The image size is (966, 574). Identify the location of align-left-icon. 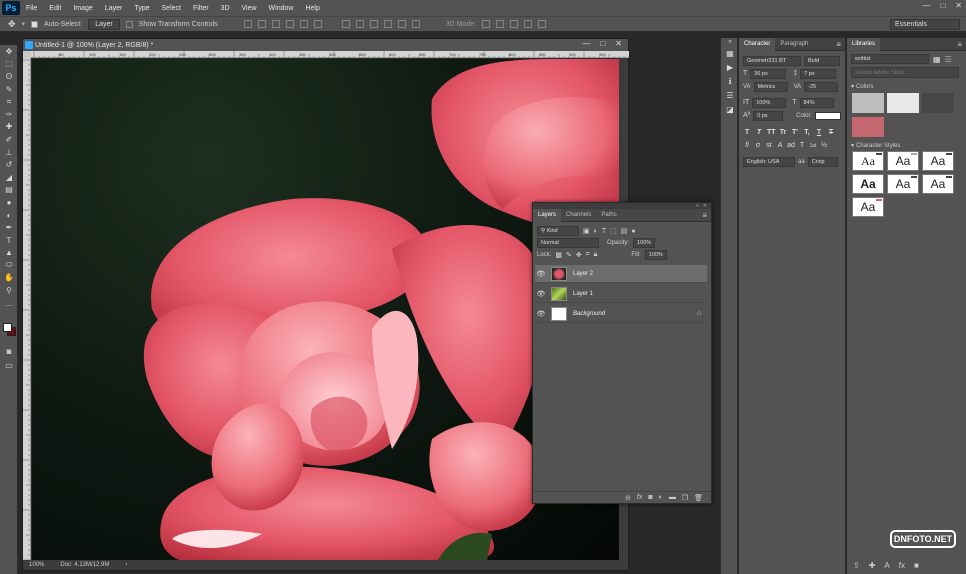
(289, 24).